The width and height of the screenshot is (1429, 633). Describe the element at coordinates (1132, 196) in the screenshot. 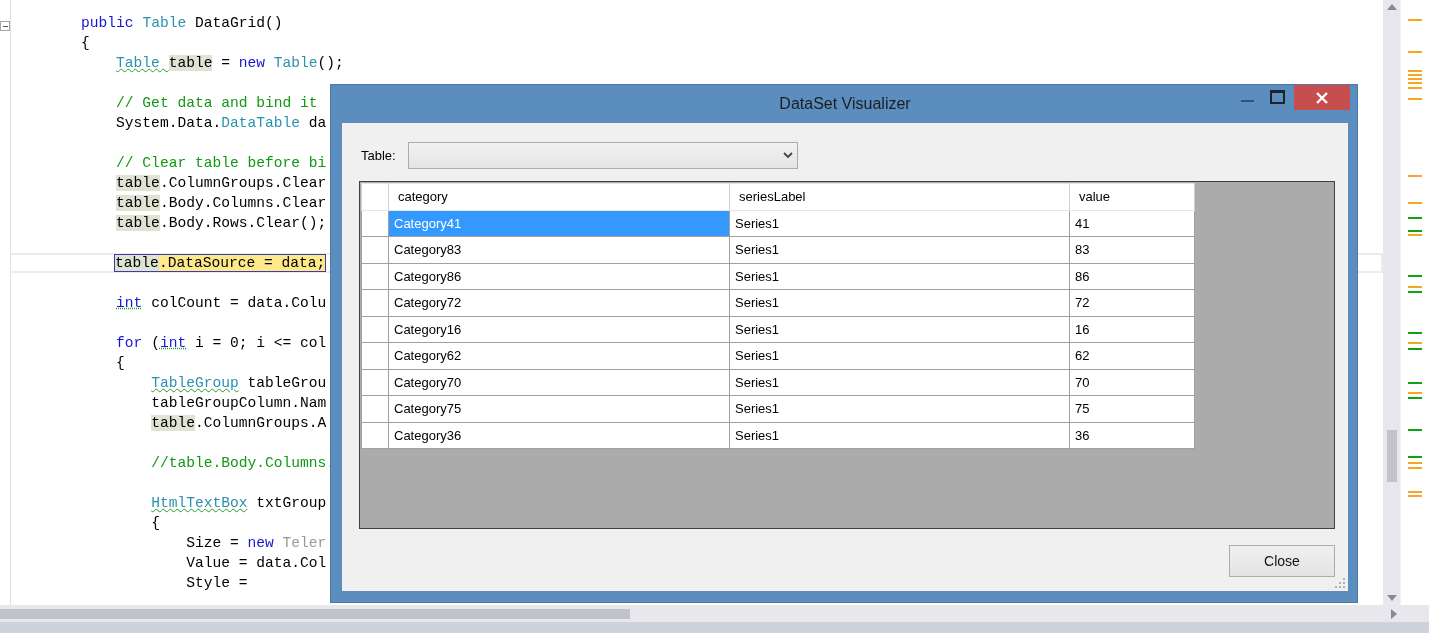

I see `column-header: value` at that location.